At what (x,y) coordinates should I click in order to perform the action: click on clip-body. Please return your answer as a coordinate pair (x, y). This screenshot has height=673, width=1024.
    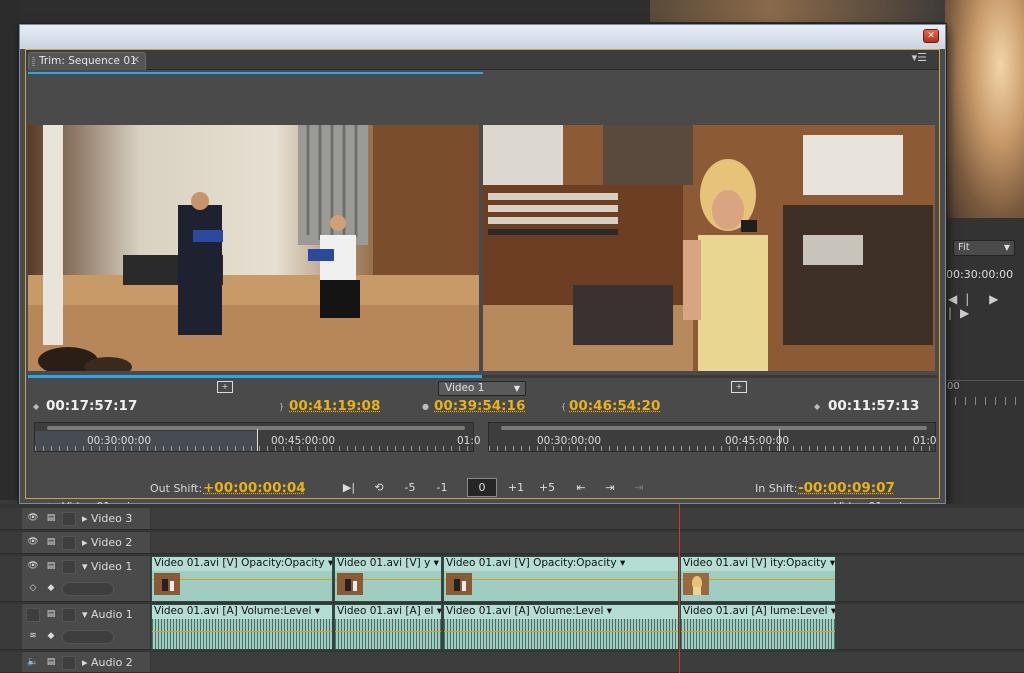
    Looking at the image, I should click on (561, 586).